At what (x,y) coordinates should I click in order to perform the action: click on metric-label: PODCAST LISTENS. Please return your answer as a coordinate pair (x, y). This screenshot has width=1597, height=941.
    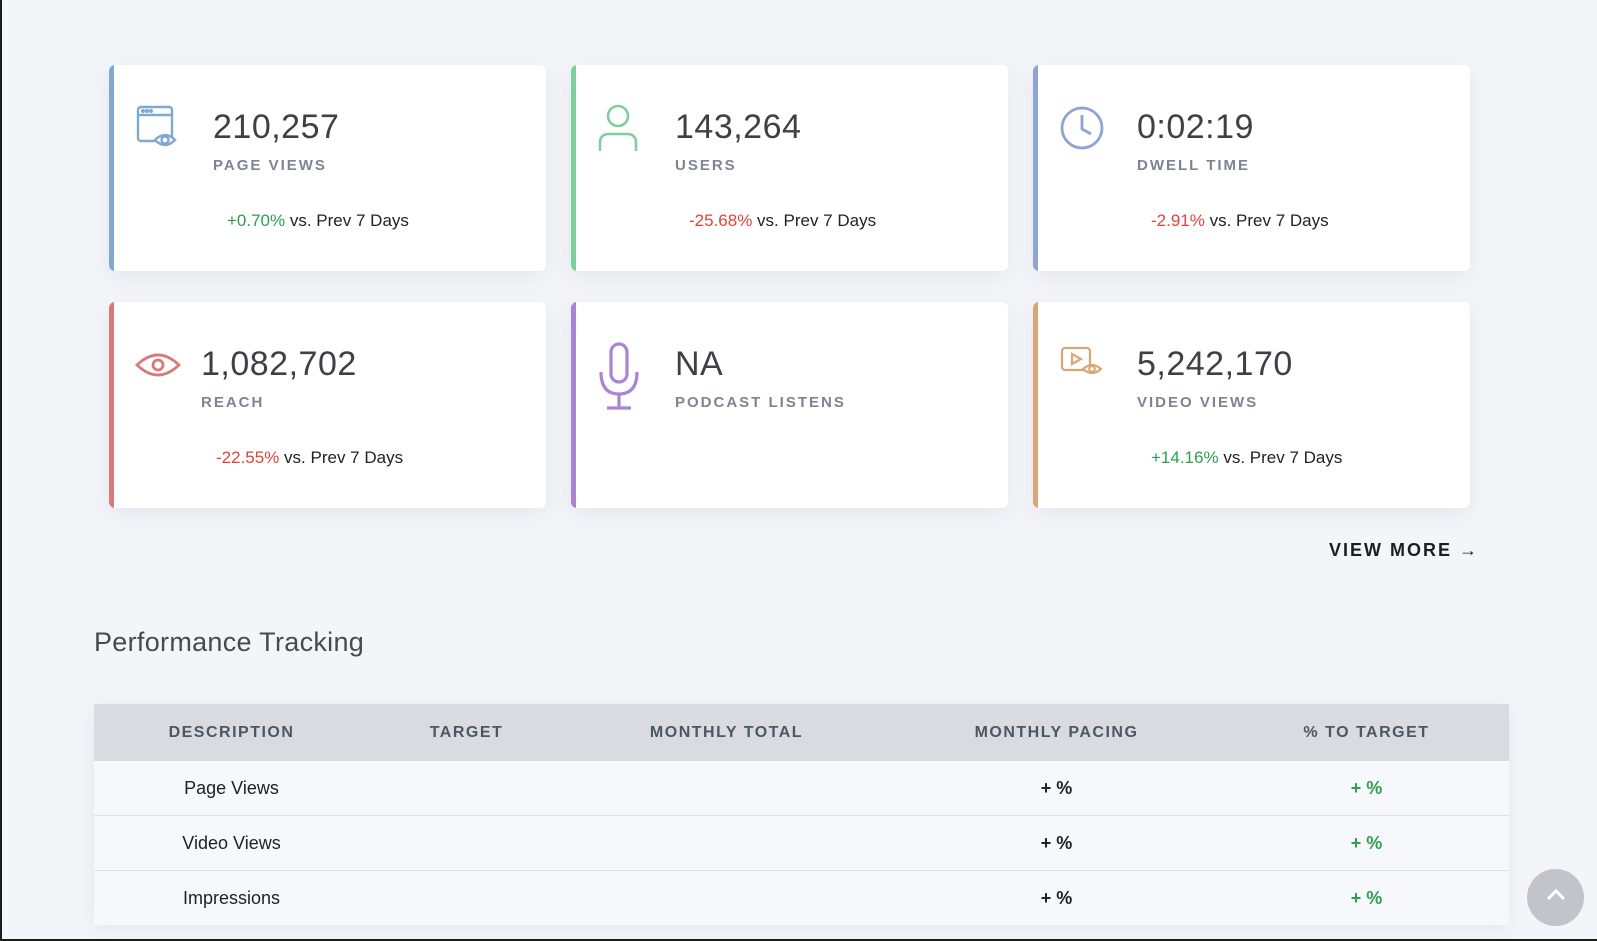
    Looking at the image, I should click on (760, 402).